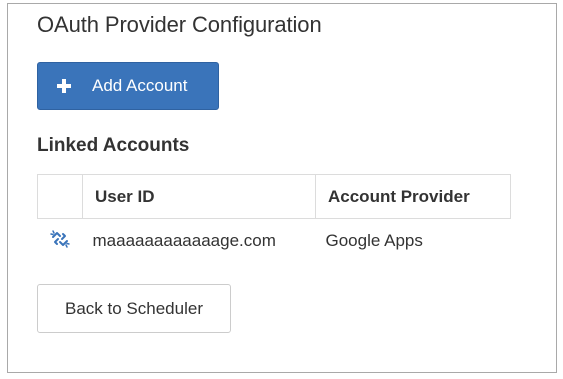 The height and width of the screenshot is (379, 563). I want to click on column-header-user-id: User ID, so click(199, 196).